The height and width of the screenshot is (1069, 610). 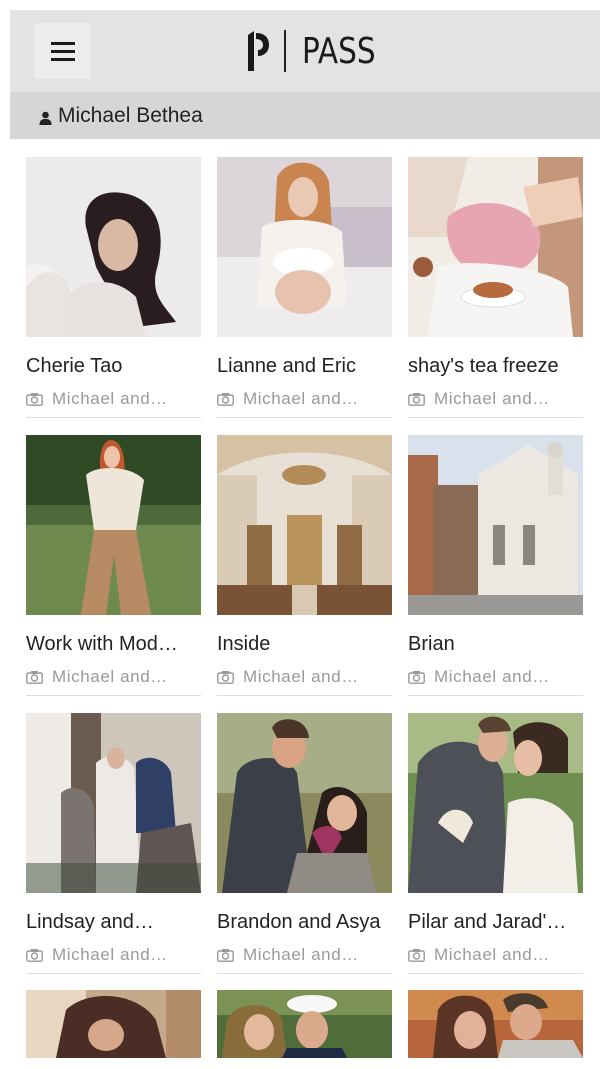 I want to click on autumn-couple-photo, so click(x=495, y=1024).